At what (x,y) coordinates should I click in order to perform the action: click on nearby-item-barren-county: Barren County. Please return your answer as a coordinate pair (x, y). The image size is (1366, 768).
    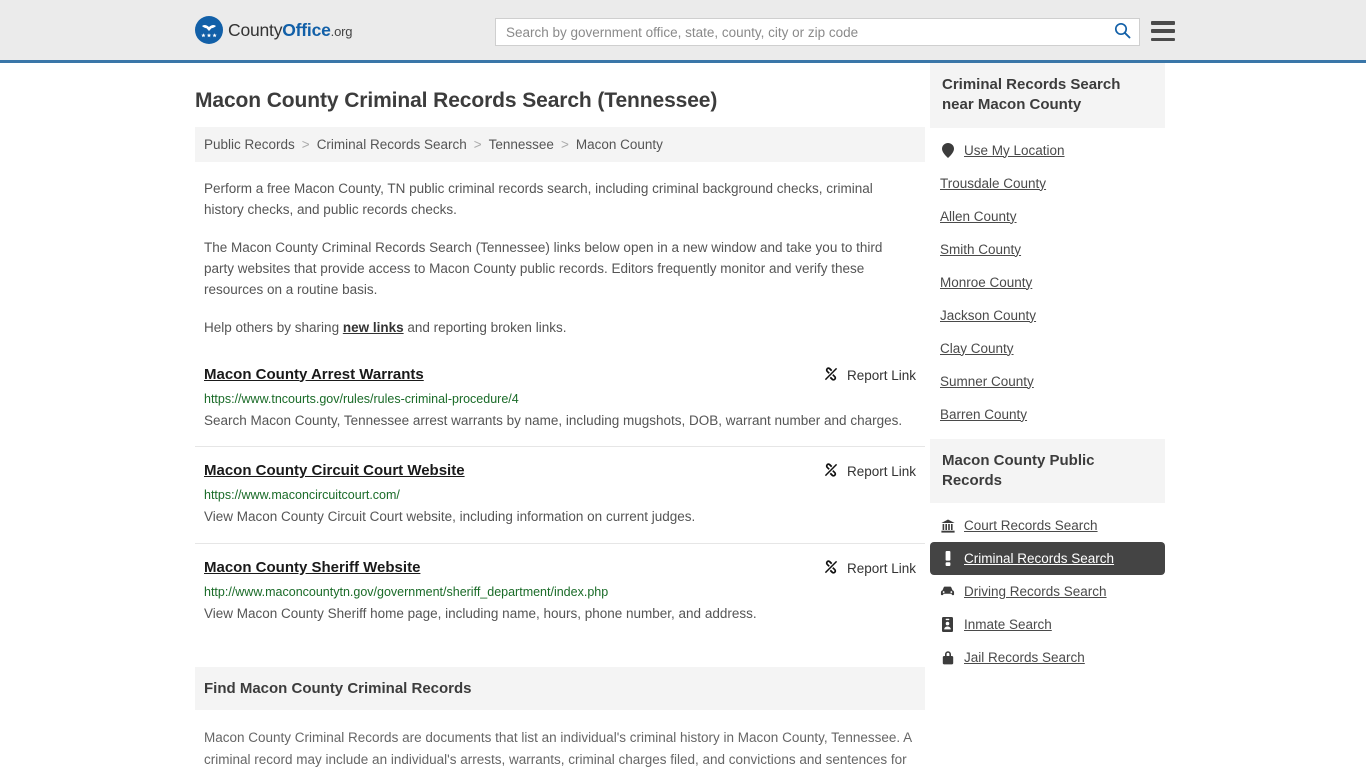
    Looking at the image, I should click on (1047, 414).